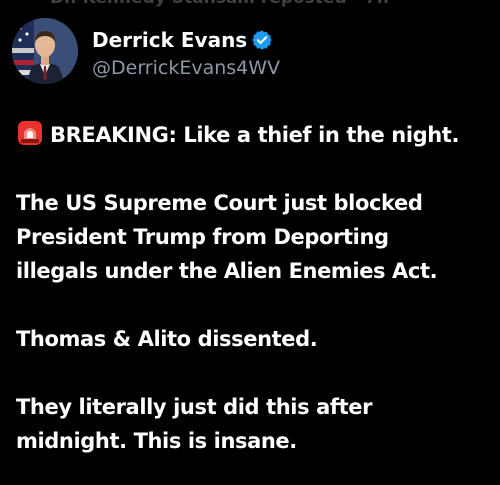 Image resolution: width=500 pixels, height=485 pixels. Describe the element at coordinates (227, 271) in the screenshot. I see `paragraph-1-line-3: illegals under the Alien Enemies Act.` at that location.